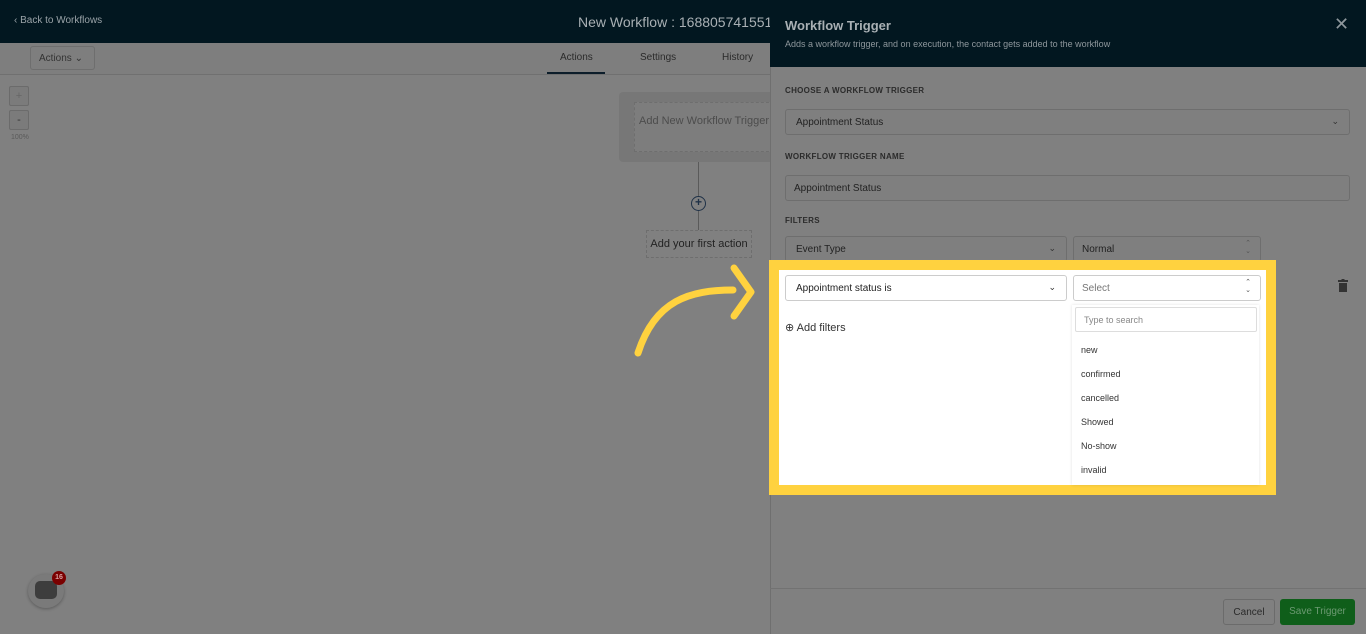 This screenshot has height=634, width=1366. What do you see at coordinates (737, 57) in the screenshot?
I see `tab-history: History` at bounding box center [737, 57].